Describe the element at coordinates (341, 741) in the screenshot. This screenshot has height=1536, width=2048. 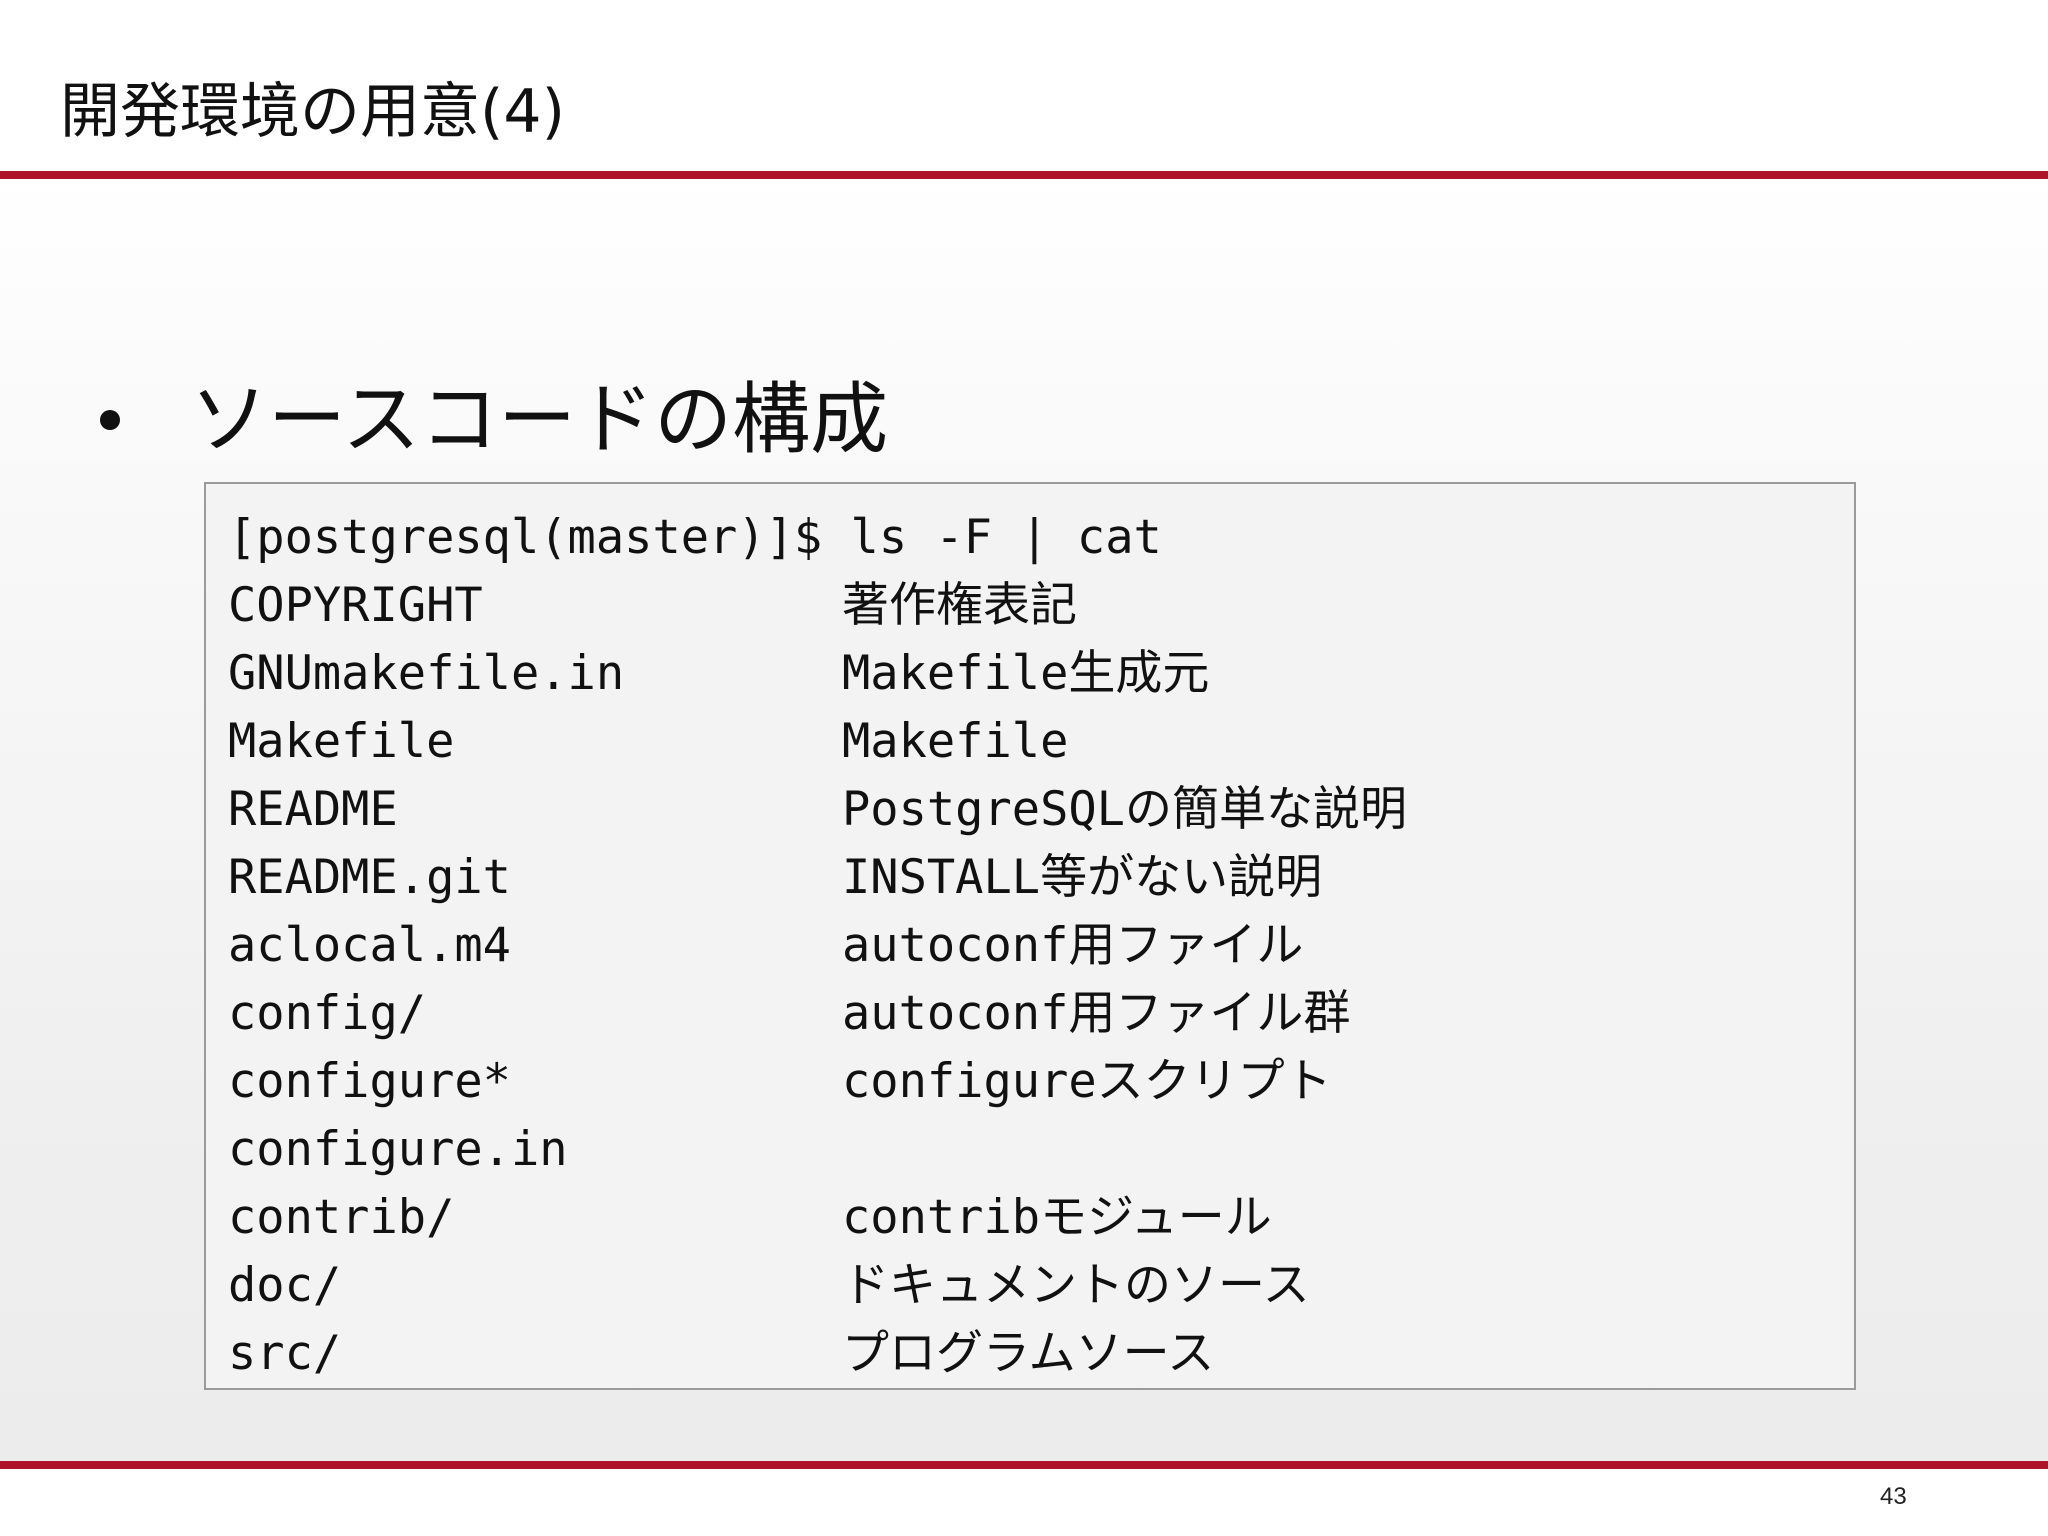
I see `listing-file-name: Makefile` at that location.